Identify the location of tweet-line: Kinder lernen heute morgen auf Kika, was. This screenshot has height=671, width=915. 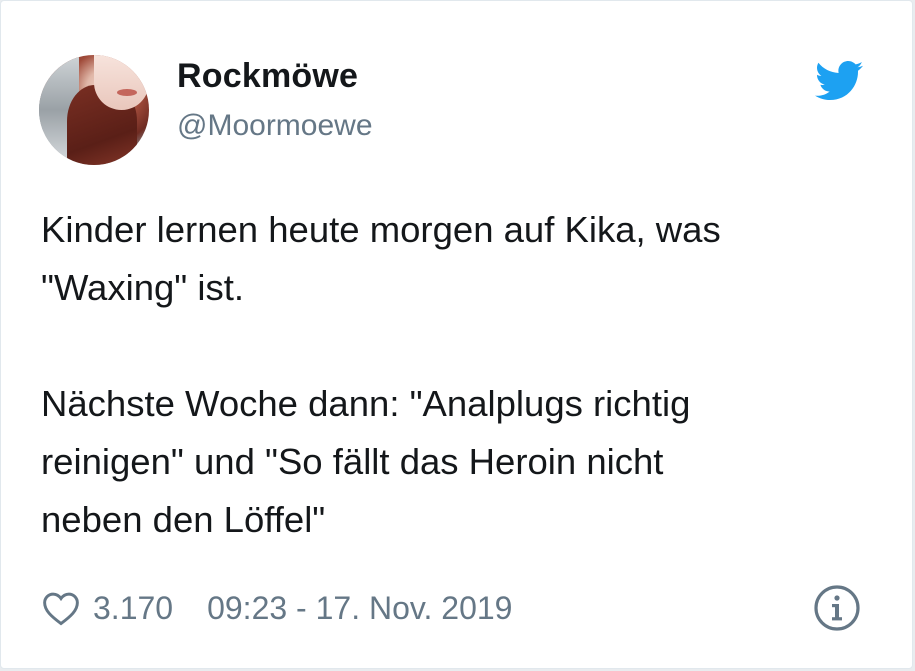
(381, 229).